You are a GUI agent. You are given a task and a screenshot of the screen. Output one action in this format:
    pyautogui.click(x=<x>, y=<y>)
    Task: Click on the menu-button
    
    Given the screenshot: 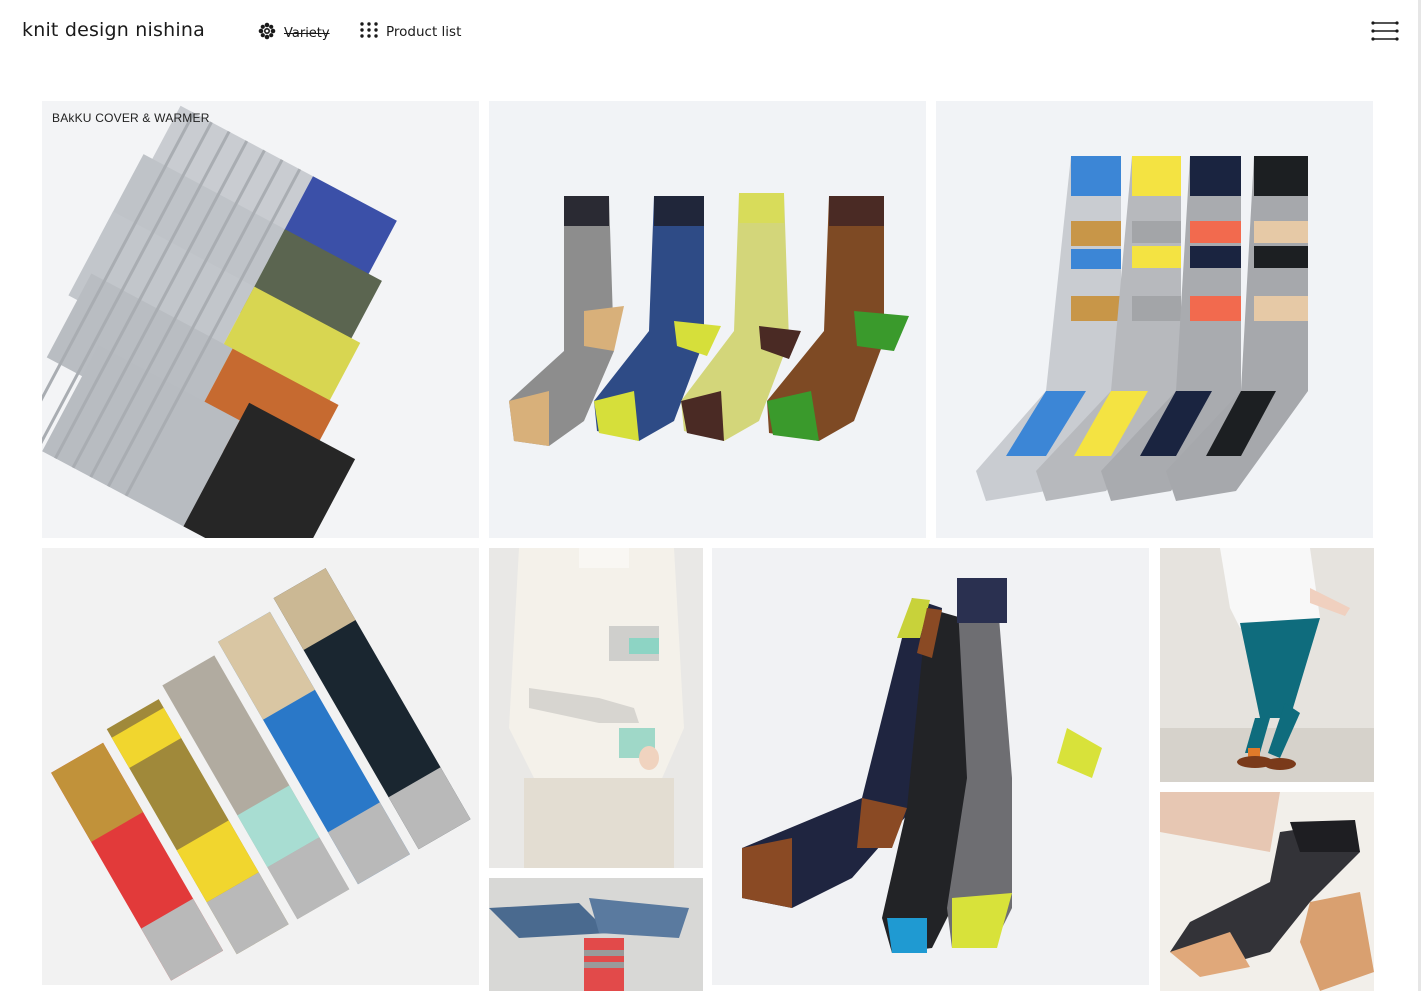 What is the action you would take?
    pyautogui.click(x=1385, y=31)
    